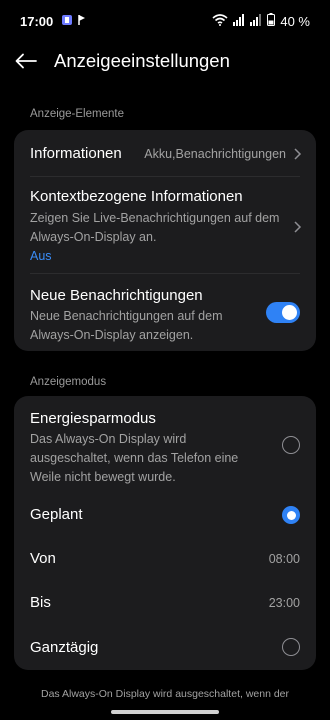 This screenshot has height=720, width=330. Describe the element at coordinates (165, 515) in the screenshot. I see `geplant-row: Geplant` at that location.